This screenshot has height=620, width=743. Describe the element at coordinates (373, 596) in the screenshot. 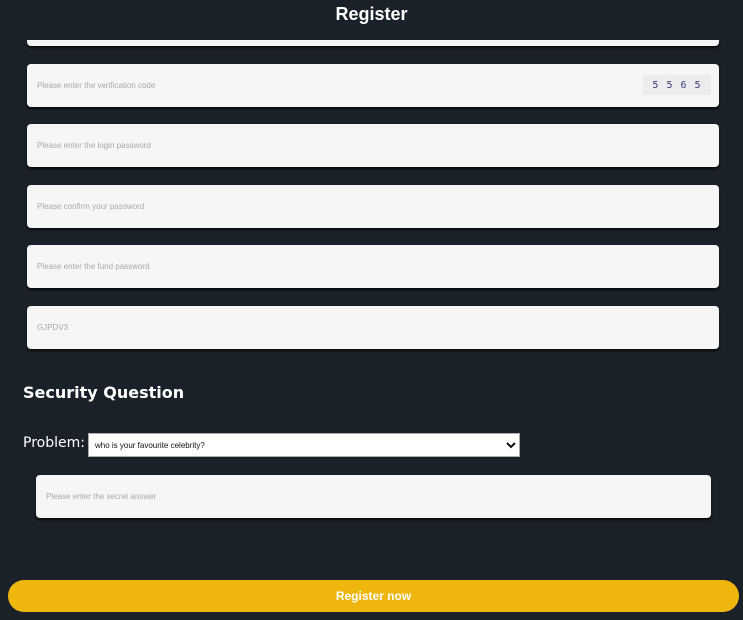

I see `register-now-button: Register now` at that location.